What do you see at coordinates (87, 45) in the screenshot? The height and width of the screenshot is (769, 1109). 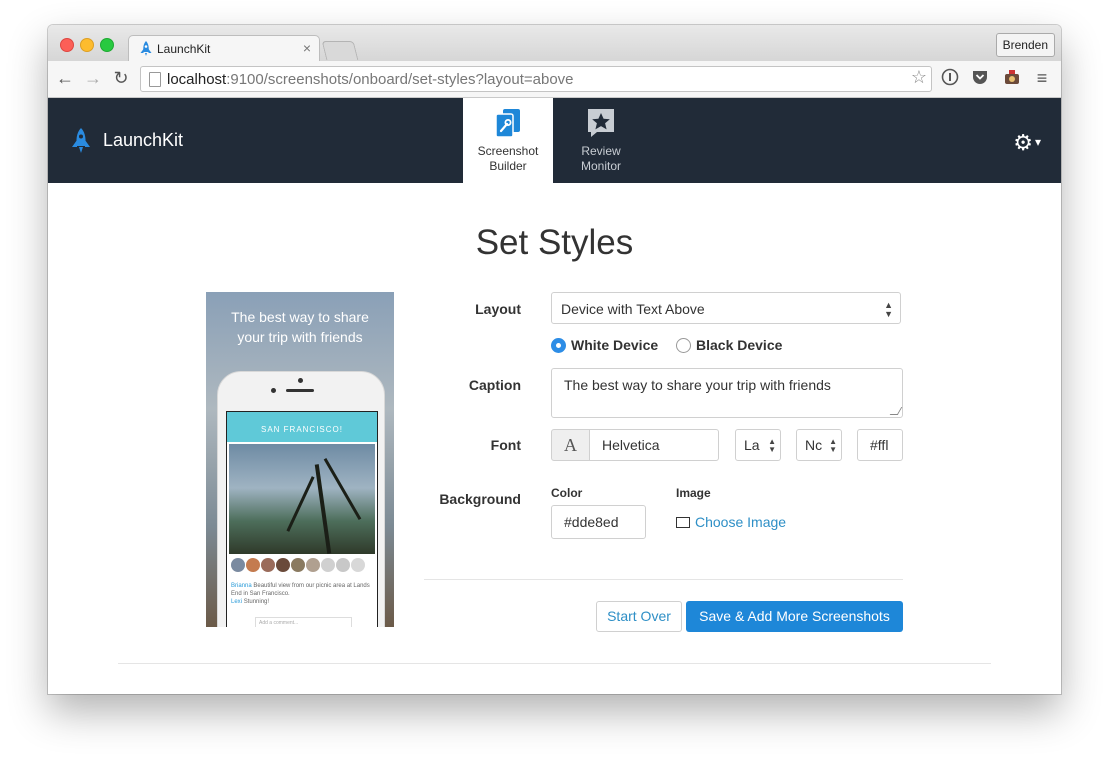 I see `minimize-window-button` at bounding box center [87, 45].